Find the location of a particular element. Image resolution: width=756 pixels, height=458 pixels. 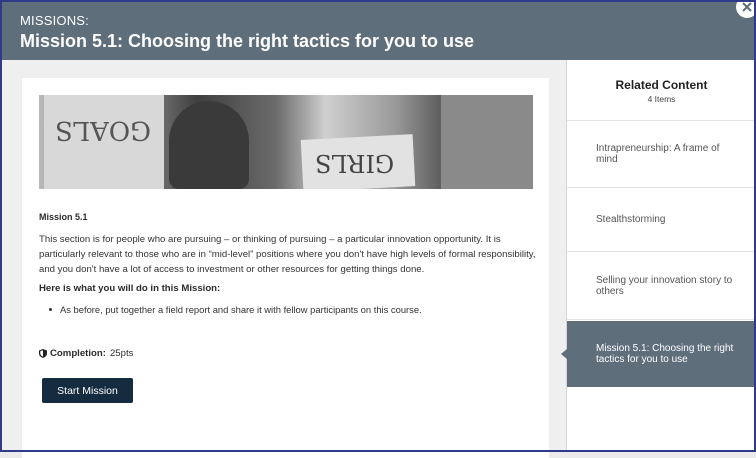

start-mission-button: Start Mission is located at coordinates (87, 390).